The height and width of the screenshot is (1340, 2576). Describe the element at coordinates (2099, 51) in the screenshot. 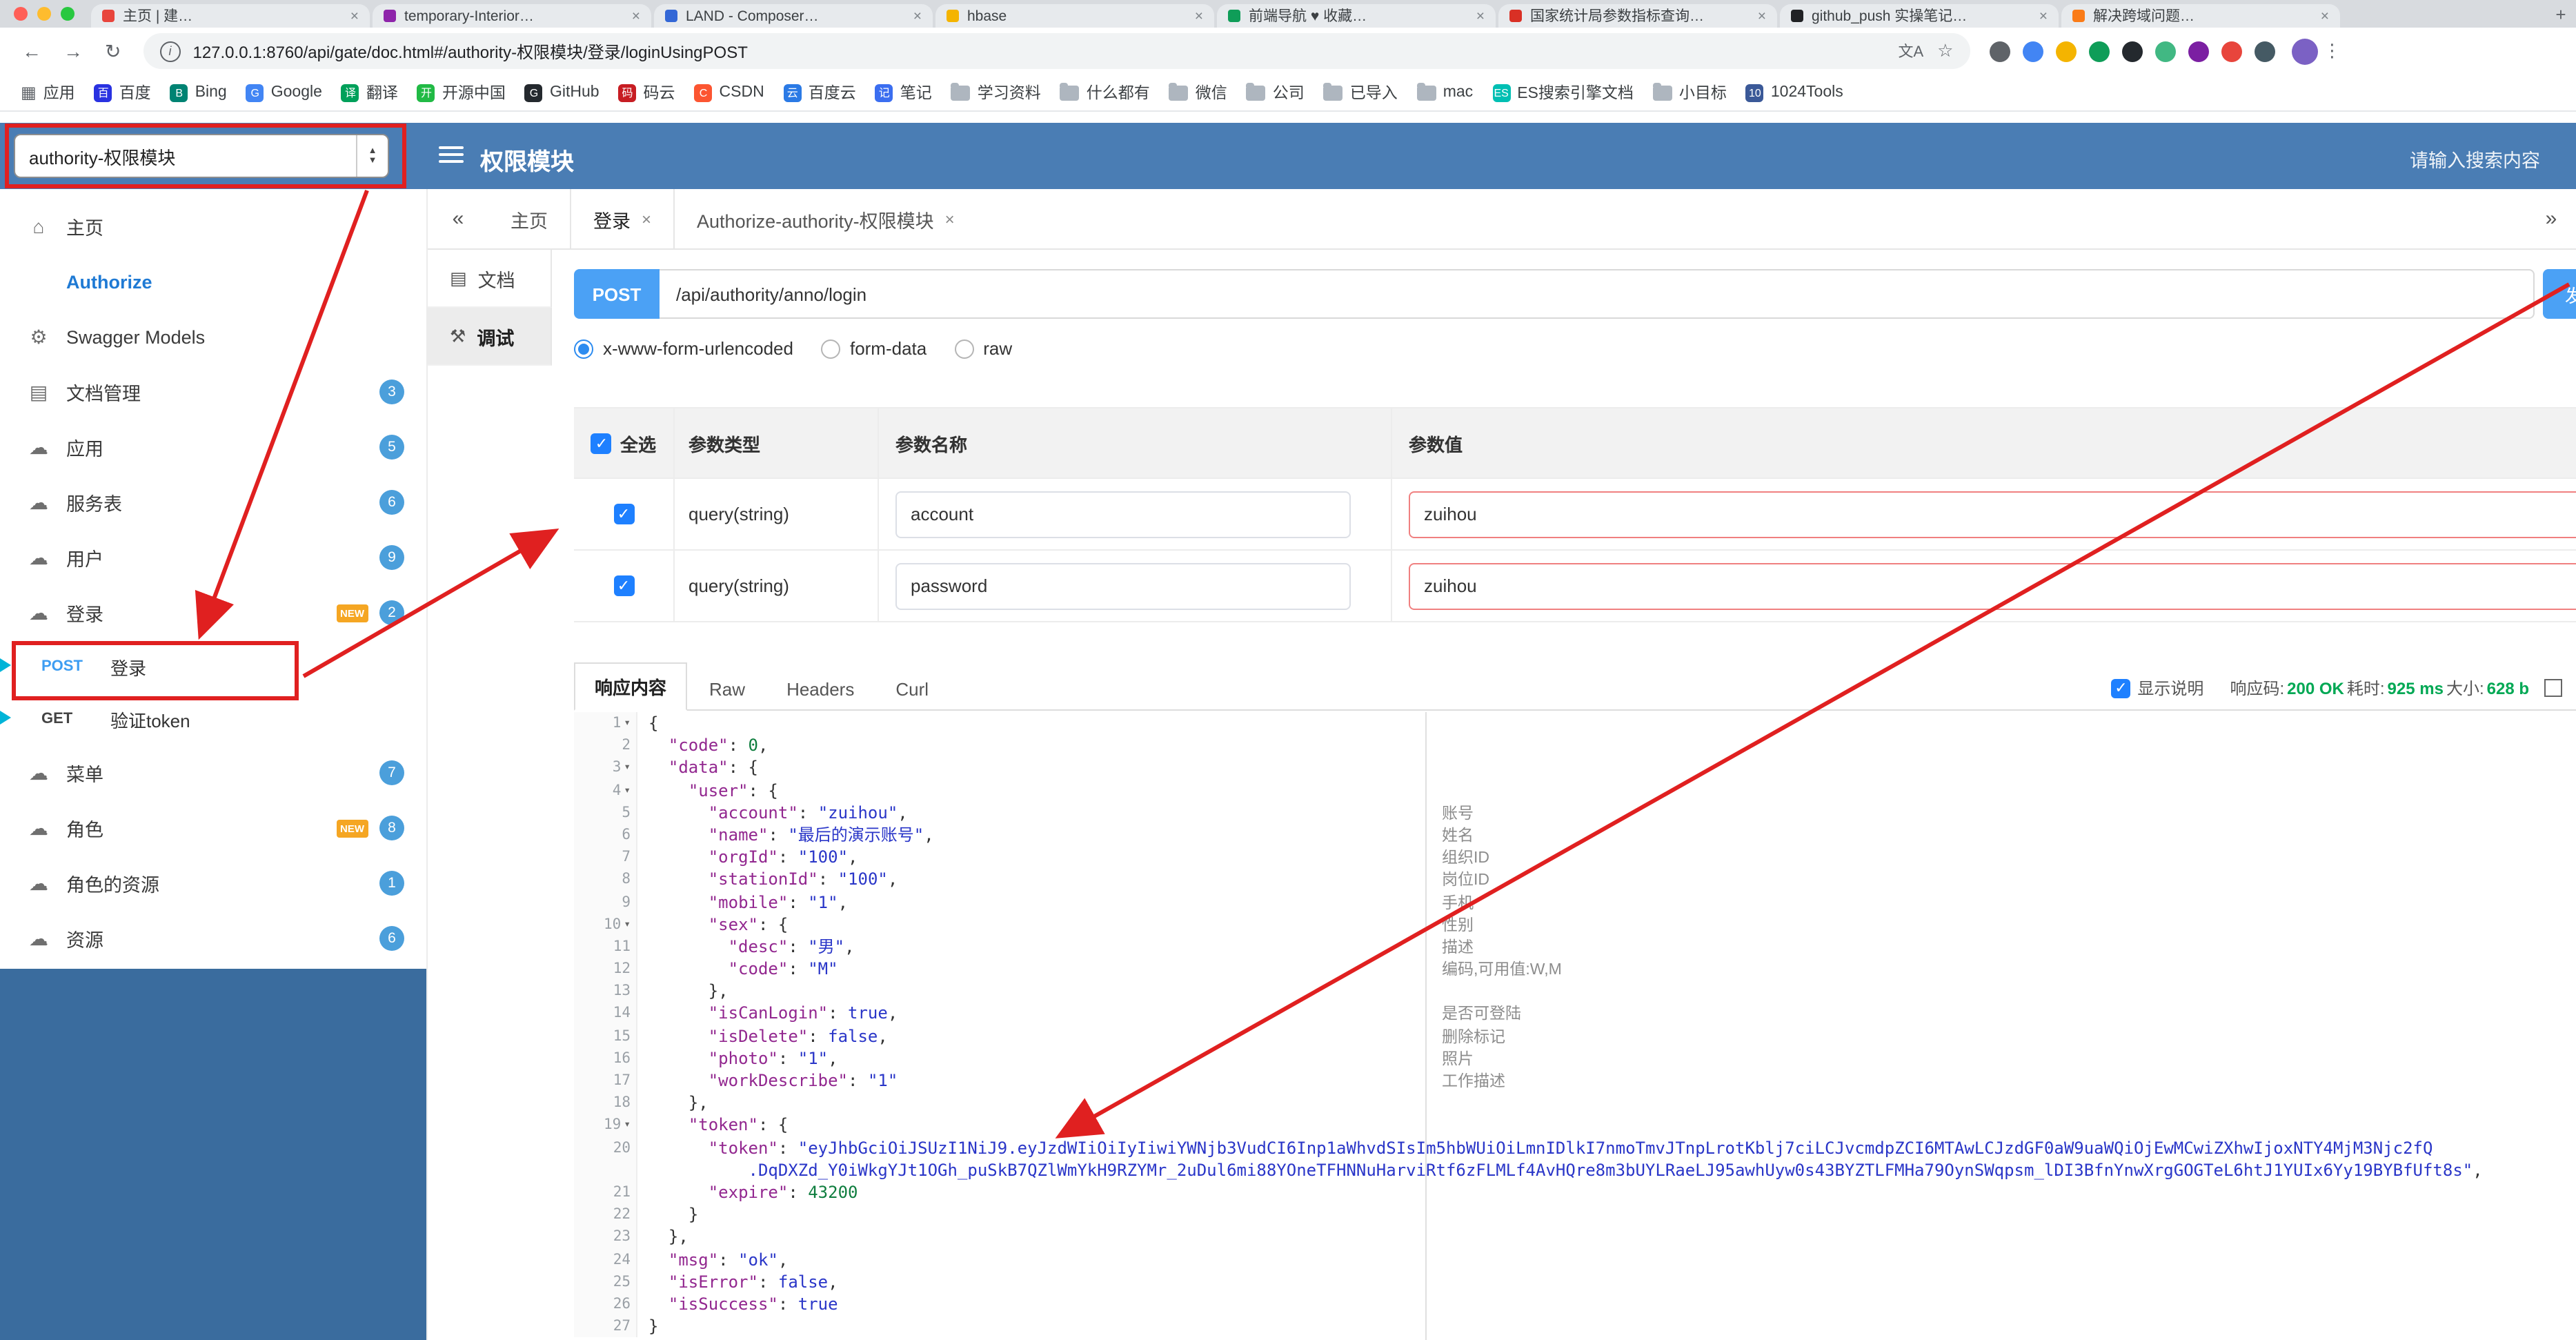

I see `translate-extension-icon` at that location.